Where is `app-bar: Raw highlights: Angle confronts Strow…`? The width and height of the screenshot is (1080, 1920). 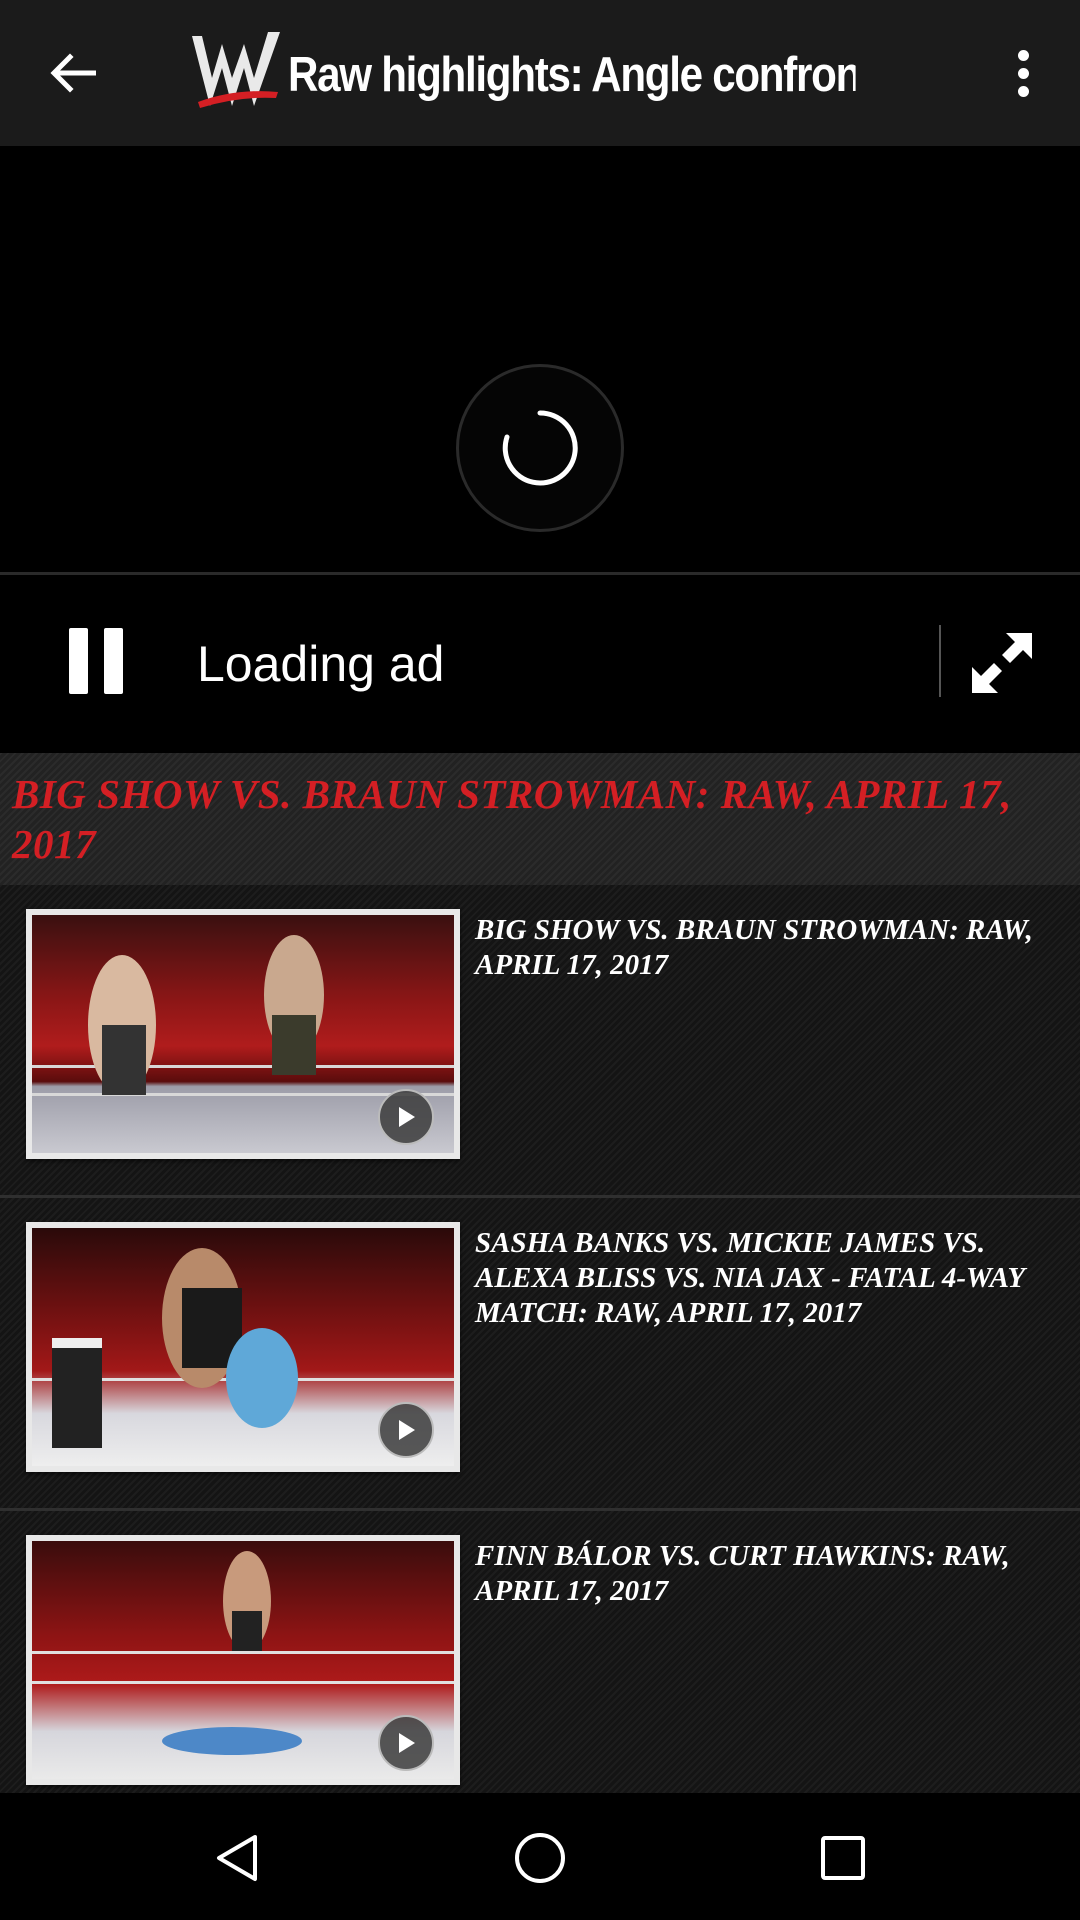 app-bar: Raw highlights: Angle confronts Strow… is located at coordinates (540, 73).